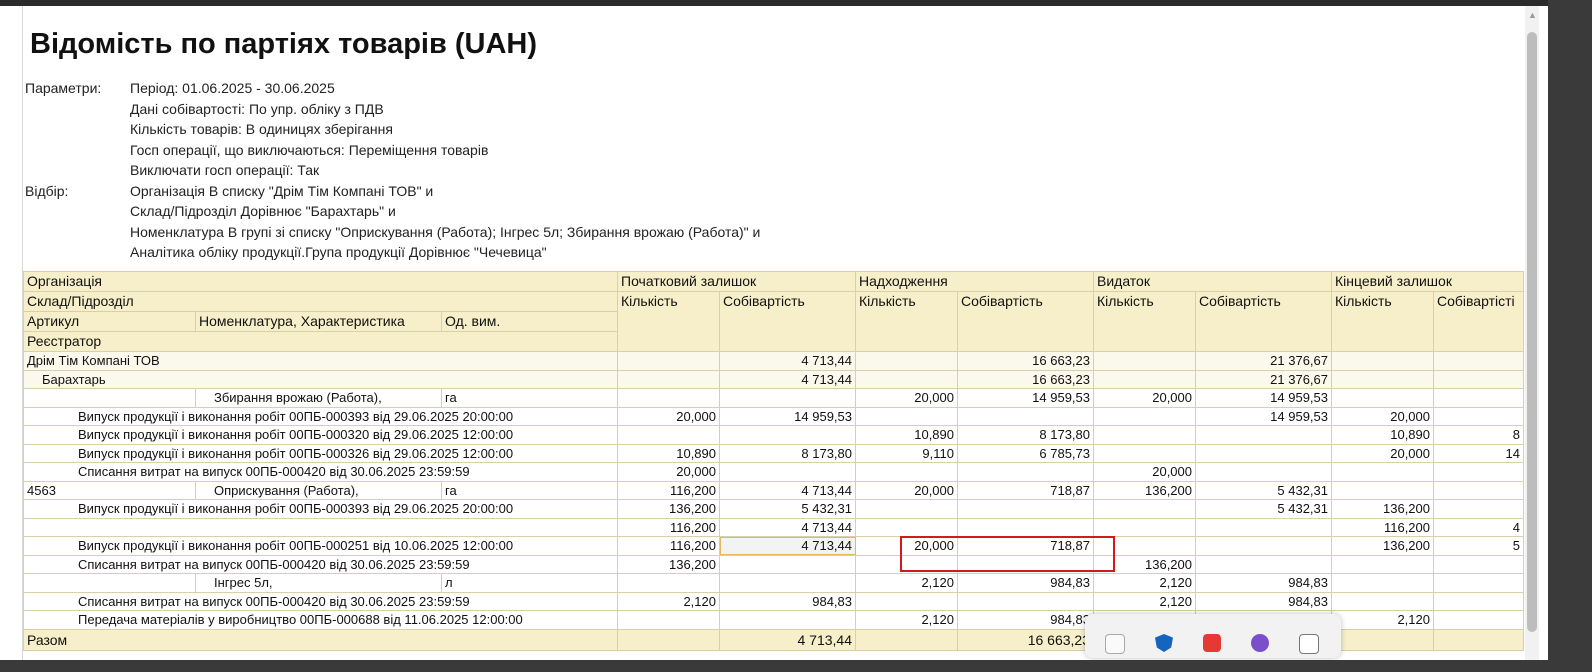 The height and width of the screenshot is (672, 1592). I want to click on table-row: Барахтарь 4 713,44 16 663,23 21 376,67, so click(773, 379).